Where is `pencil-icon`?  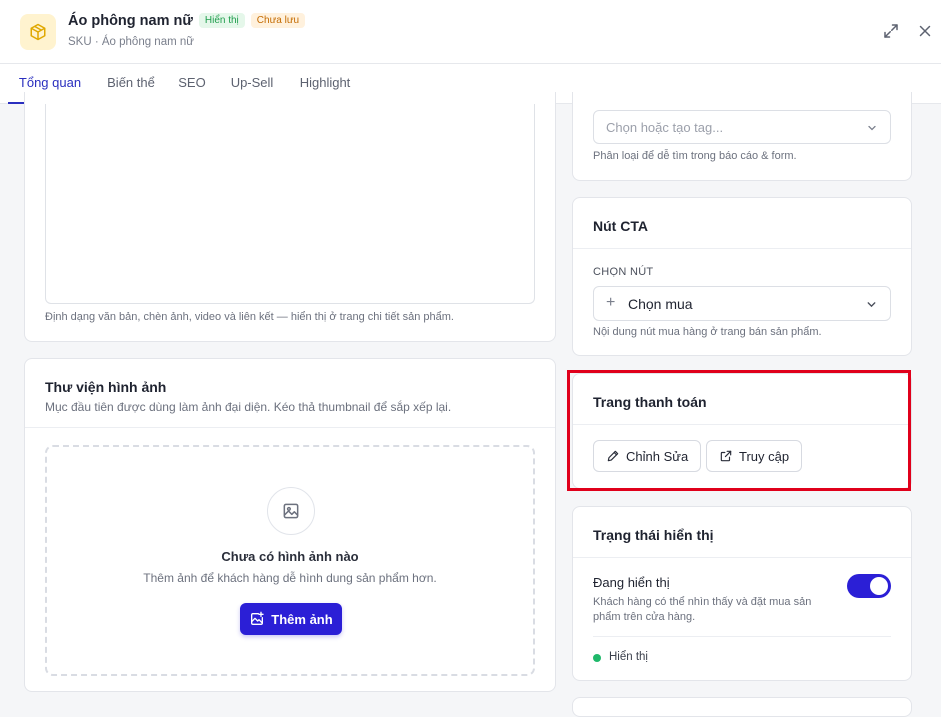 pencil-icon is located at coordinates (613, 456).